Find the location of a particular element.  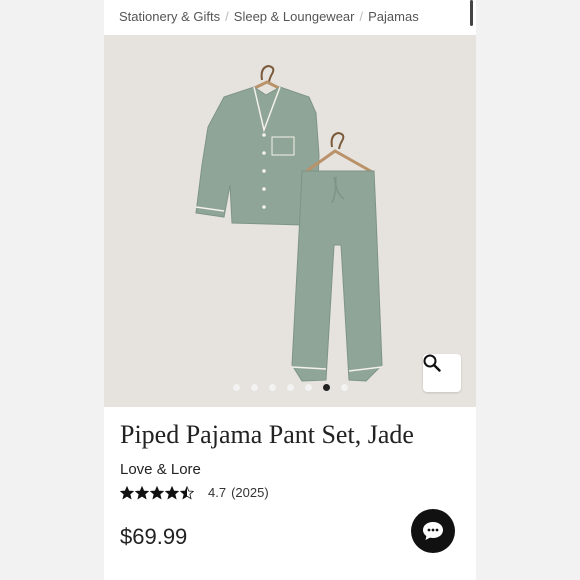

gallery-pagination is located at coordinates (290, 387).